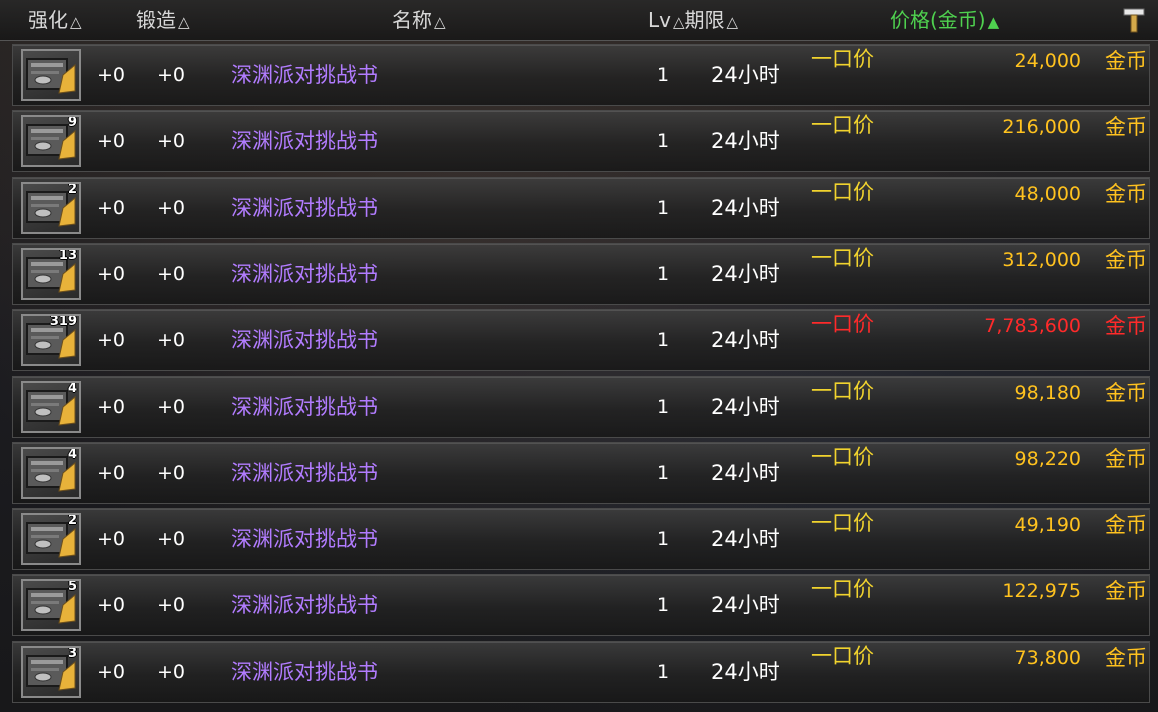  Describe the element at coordinates (412, 20) in the screenshot. I see `header-label: 名称` at that location.